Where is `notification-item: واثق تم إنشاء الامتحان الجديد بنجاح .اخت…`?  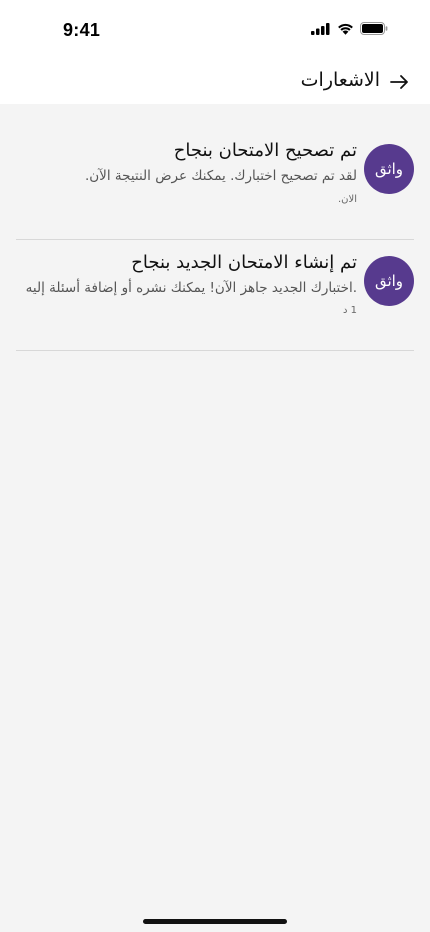
notification-item: واثق تم إنشاء الامتحان الجديد بنجاح .اخت… is located at coordinates (215, 295).